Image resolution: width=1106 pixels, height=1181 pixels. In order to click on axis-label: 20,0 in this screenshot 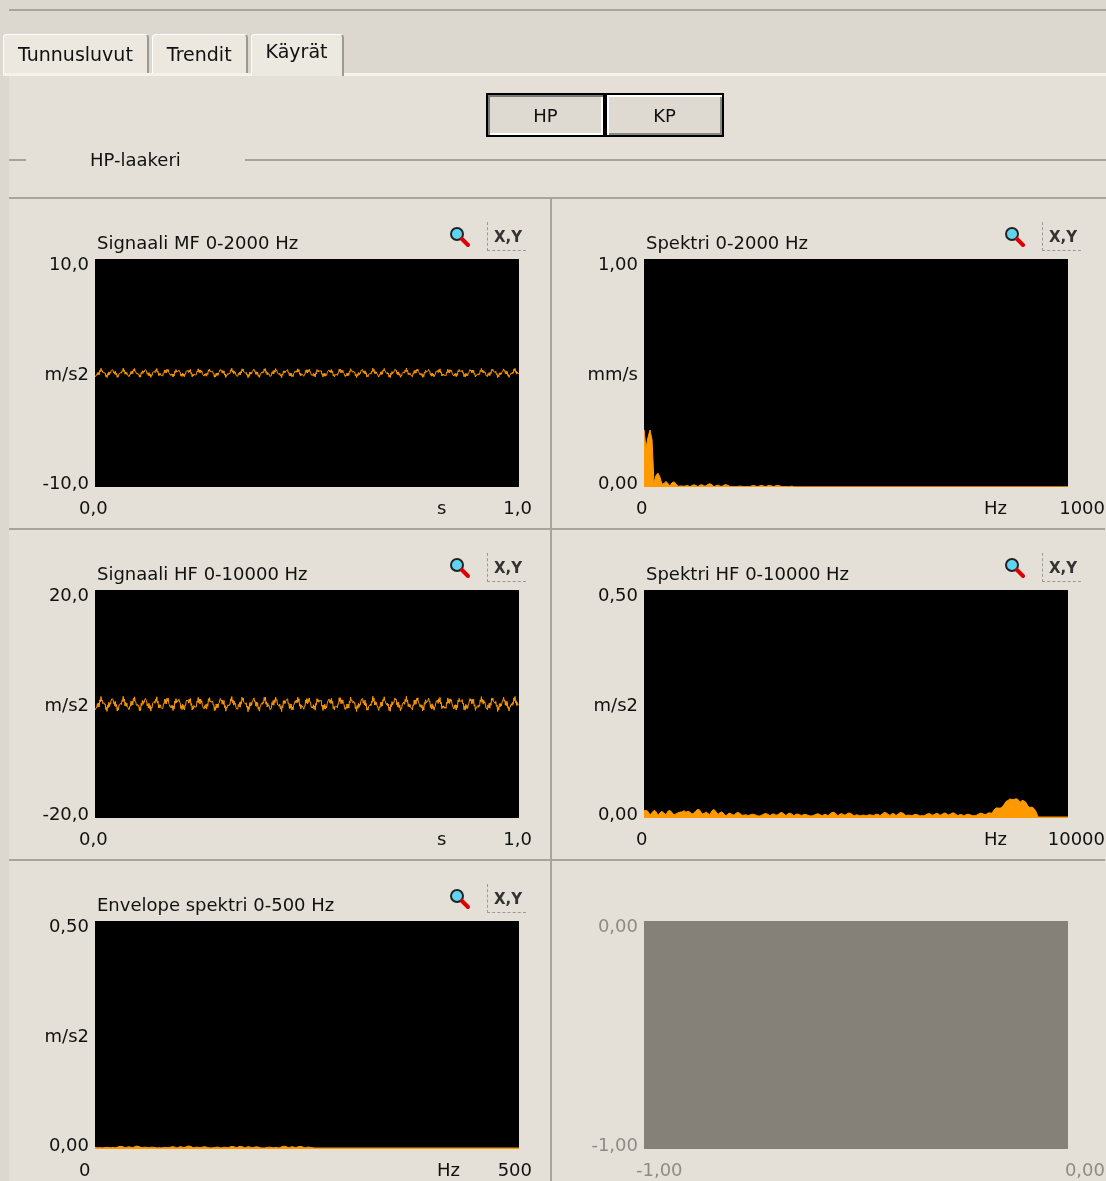, I will do `click(68, 594)`.